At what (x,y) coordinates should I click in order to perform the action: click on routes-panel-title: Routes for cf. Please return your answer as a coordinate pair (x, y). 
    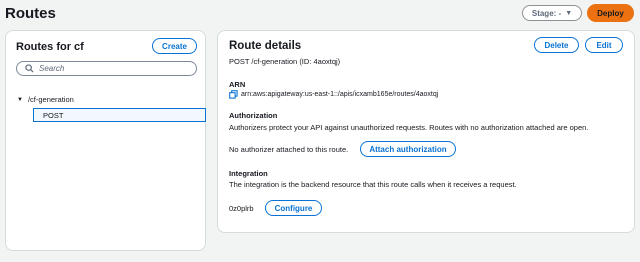
    Looking at the image, I should click on (50, 47).